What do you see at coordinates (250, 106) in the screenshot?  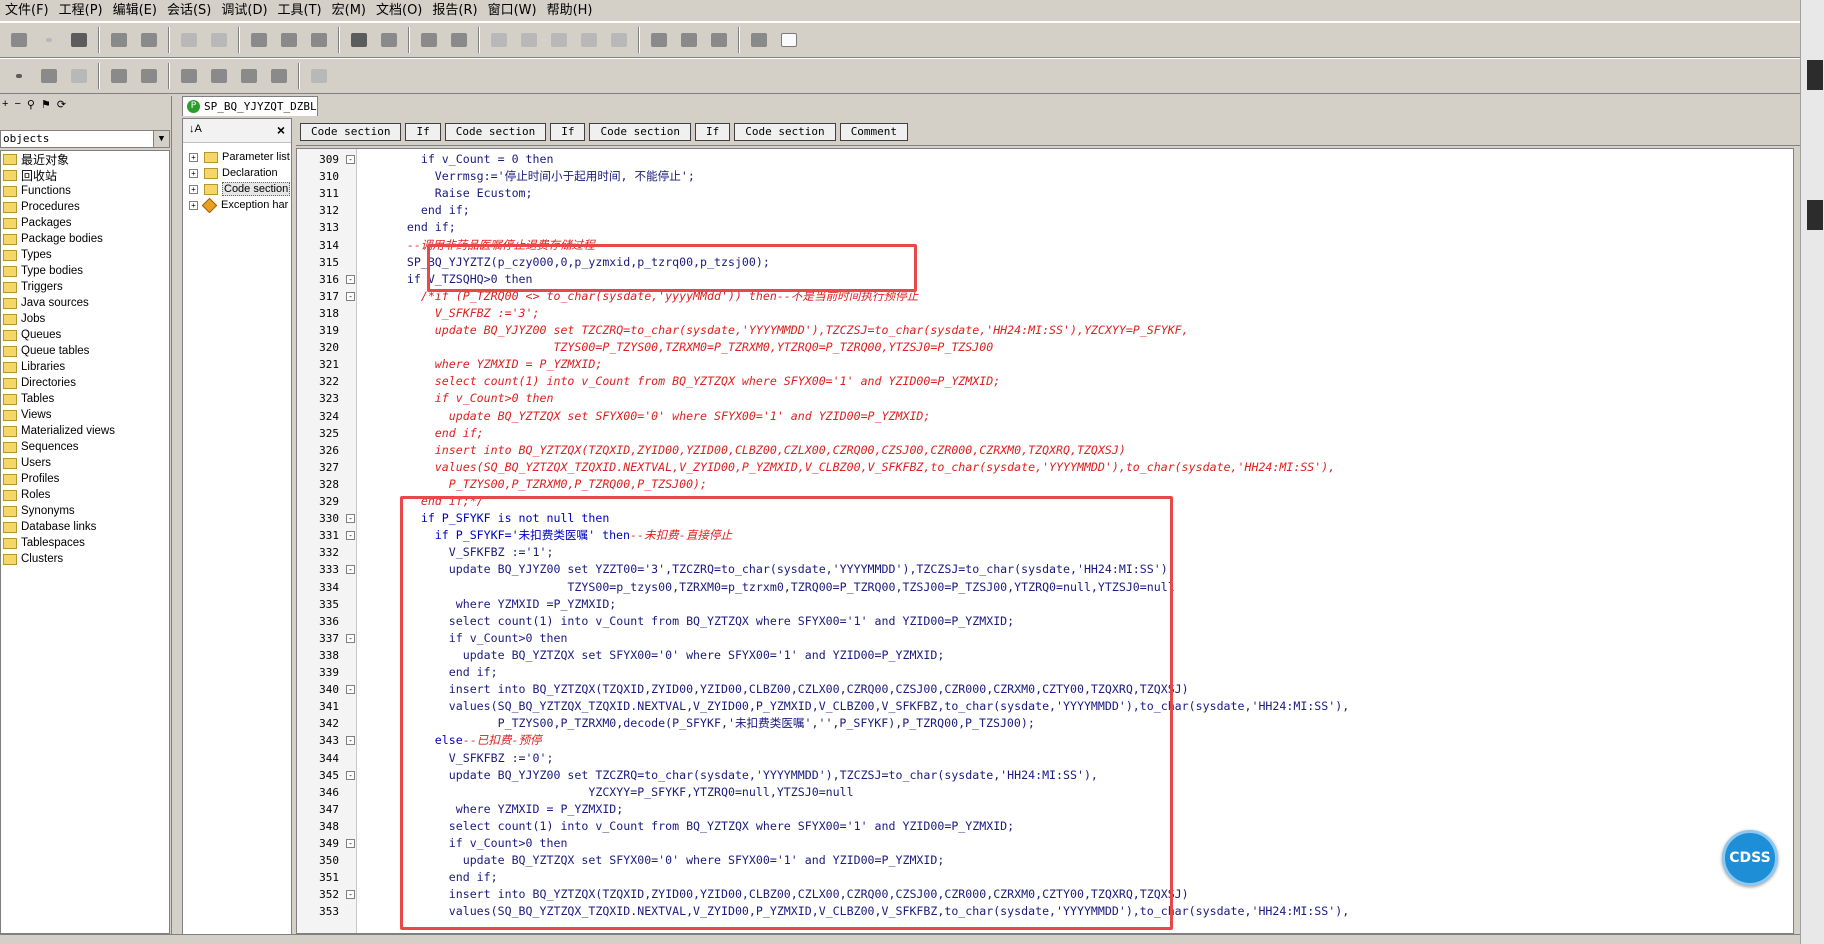 I see `tab-procedure-editor: P SP_BQ_YJYZQT_DZBL` at bounding box center [250, 106].